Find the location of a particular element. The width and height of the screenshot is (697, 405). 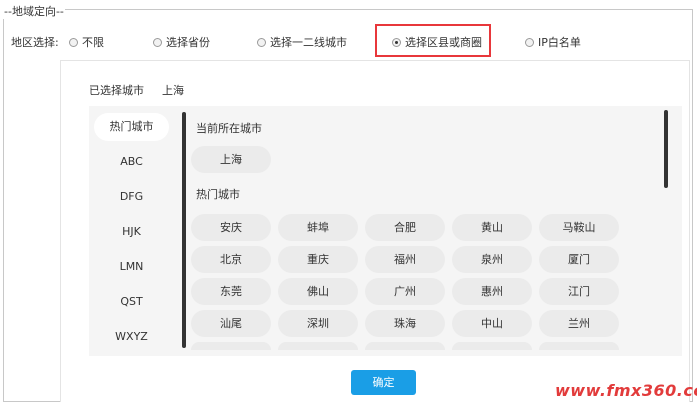

radio-label: 选择区县或商圈 is located at coordinates (443, 42).